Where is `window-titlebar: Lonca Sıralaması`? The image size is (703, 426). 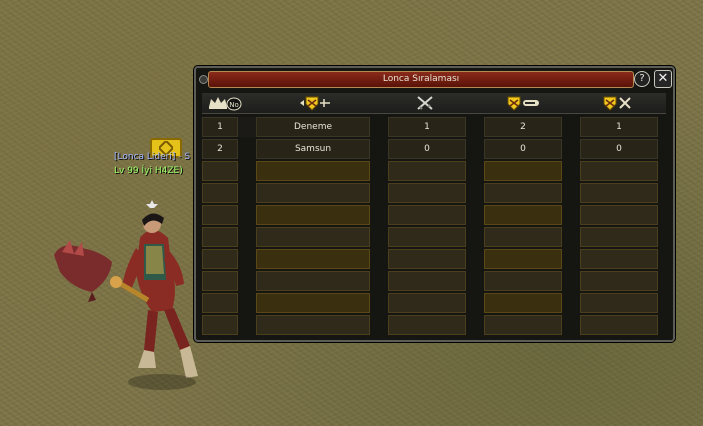
window-titlebar: Lonca Sıralaması is located at coordinates (421, 79).